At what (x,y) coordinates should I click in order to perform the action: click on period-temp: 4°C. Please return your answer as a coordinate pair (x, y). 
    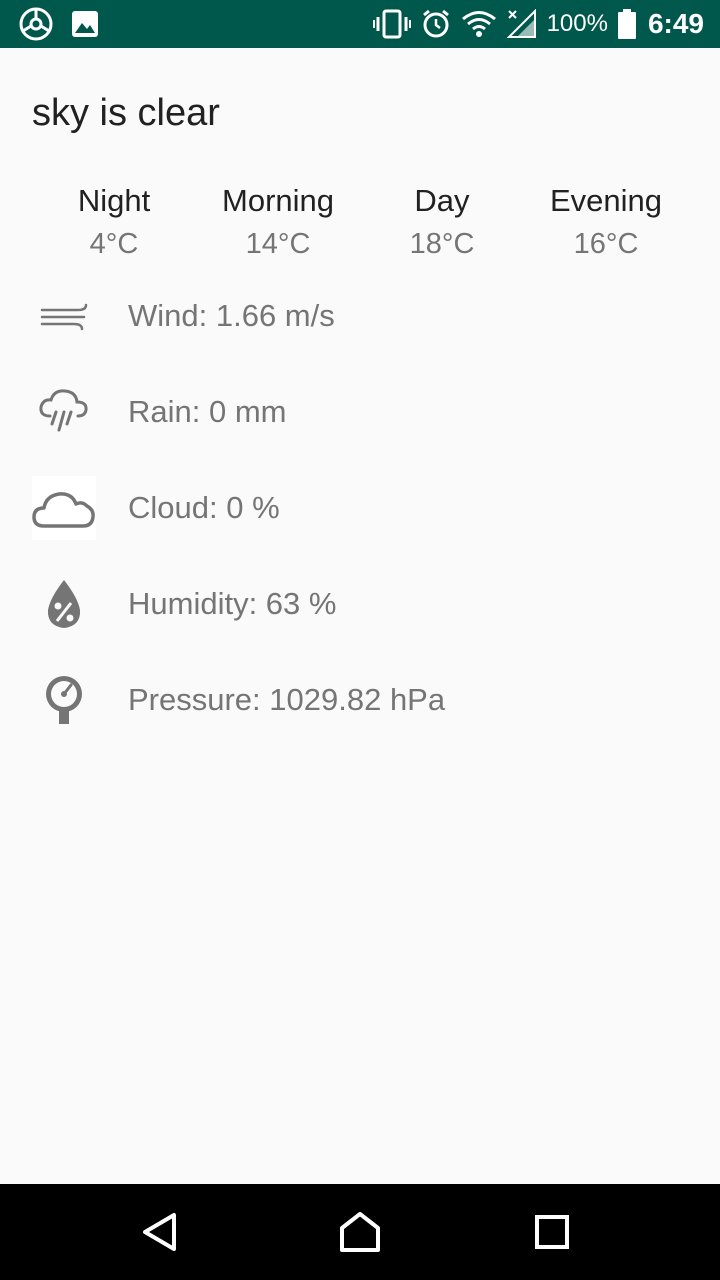
    Looking at the image, I should click on (114, 244).